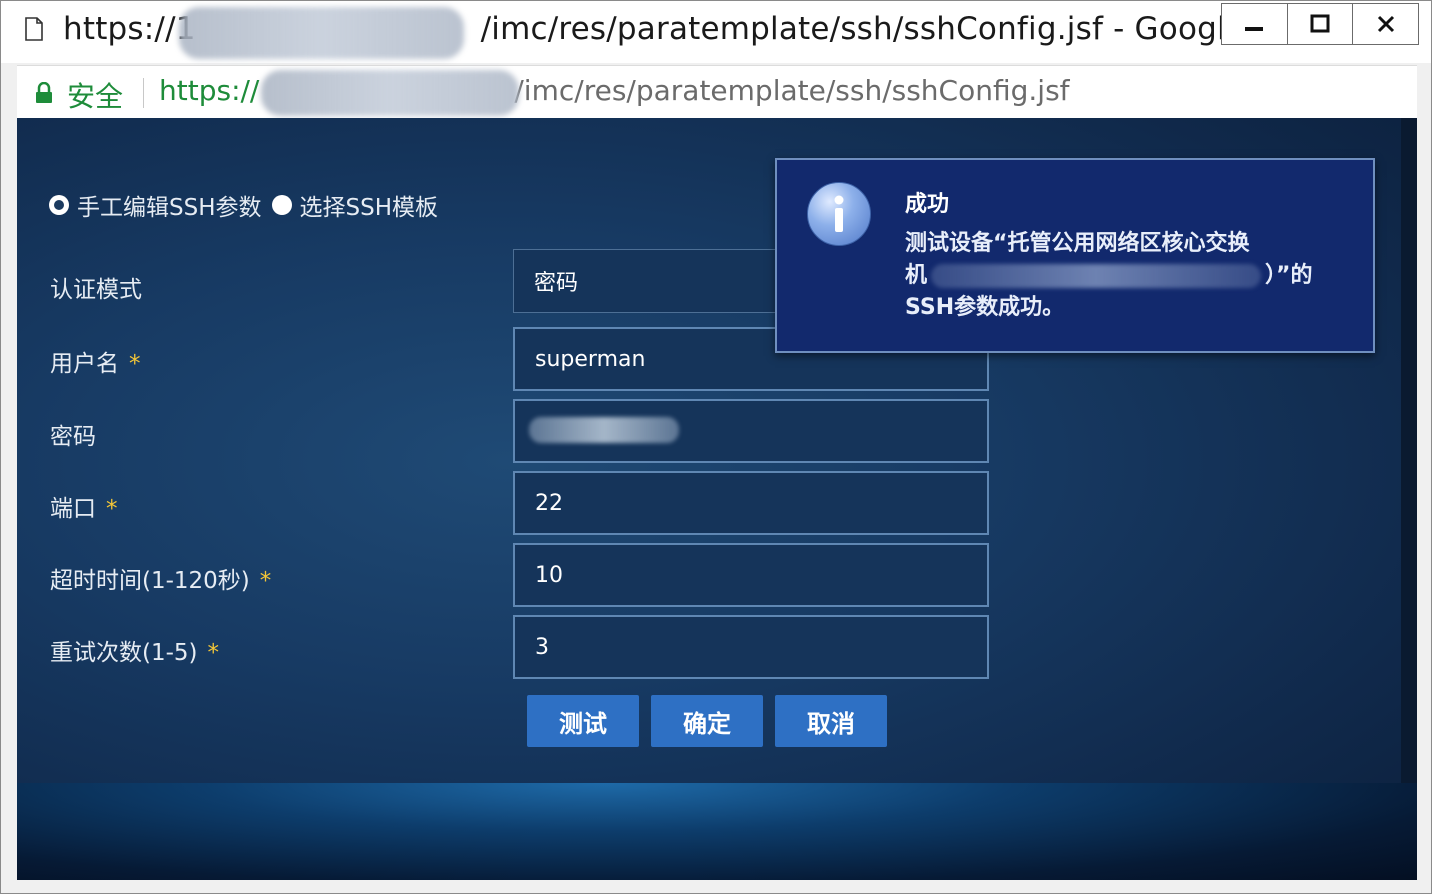  I want to click on port-label-text: 端口, so click(73, 509).